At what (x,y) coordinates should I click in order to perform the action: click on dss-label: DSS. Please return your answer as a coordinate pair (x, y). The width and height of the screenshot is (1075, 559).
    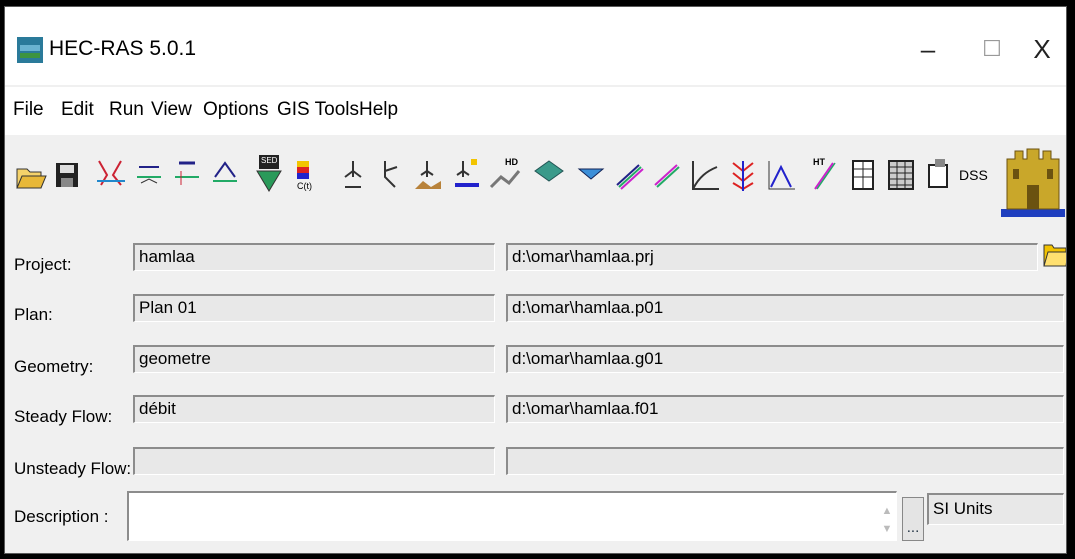
    Looking at the image, I should click on (973, 175).